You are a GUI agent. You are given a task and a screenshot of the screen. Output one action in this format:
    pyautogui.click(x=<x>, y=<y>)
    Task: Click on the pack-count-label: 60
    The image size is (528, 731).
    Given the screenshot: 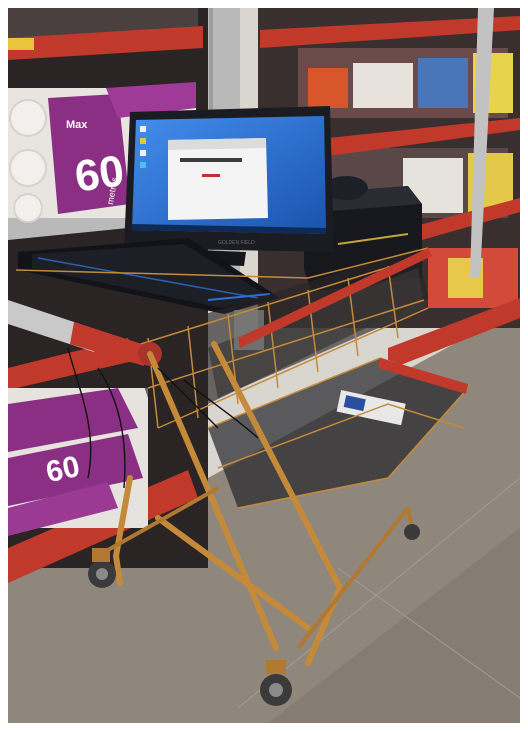 What is the action you would take?
    pyautogui.click(x=99, y=173)
    